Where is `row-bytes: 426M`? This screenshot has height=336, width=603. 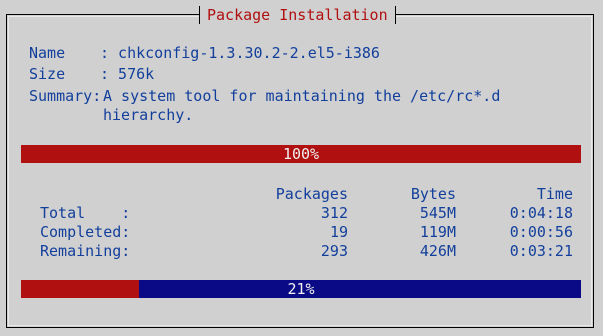 row-bytes: 426M is located at coordinates (437, 251).